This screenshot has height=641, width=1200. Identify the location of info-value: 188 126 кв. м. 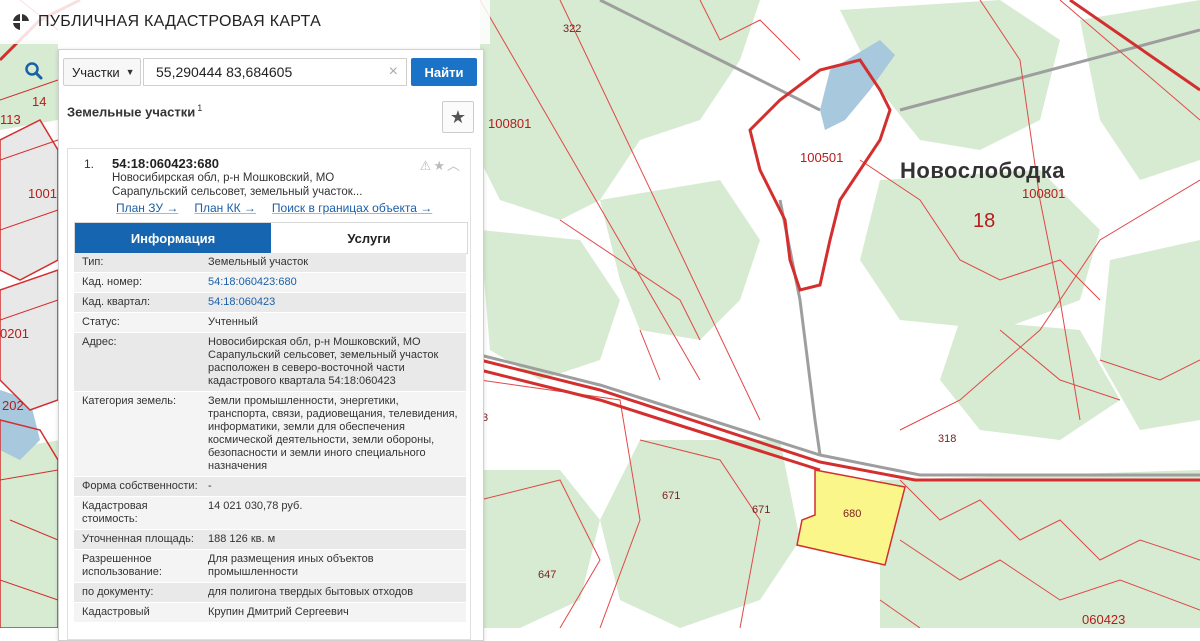
(242, 539).